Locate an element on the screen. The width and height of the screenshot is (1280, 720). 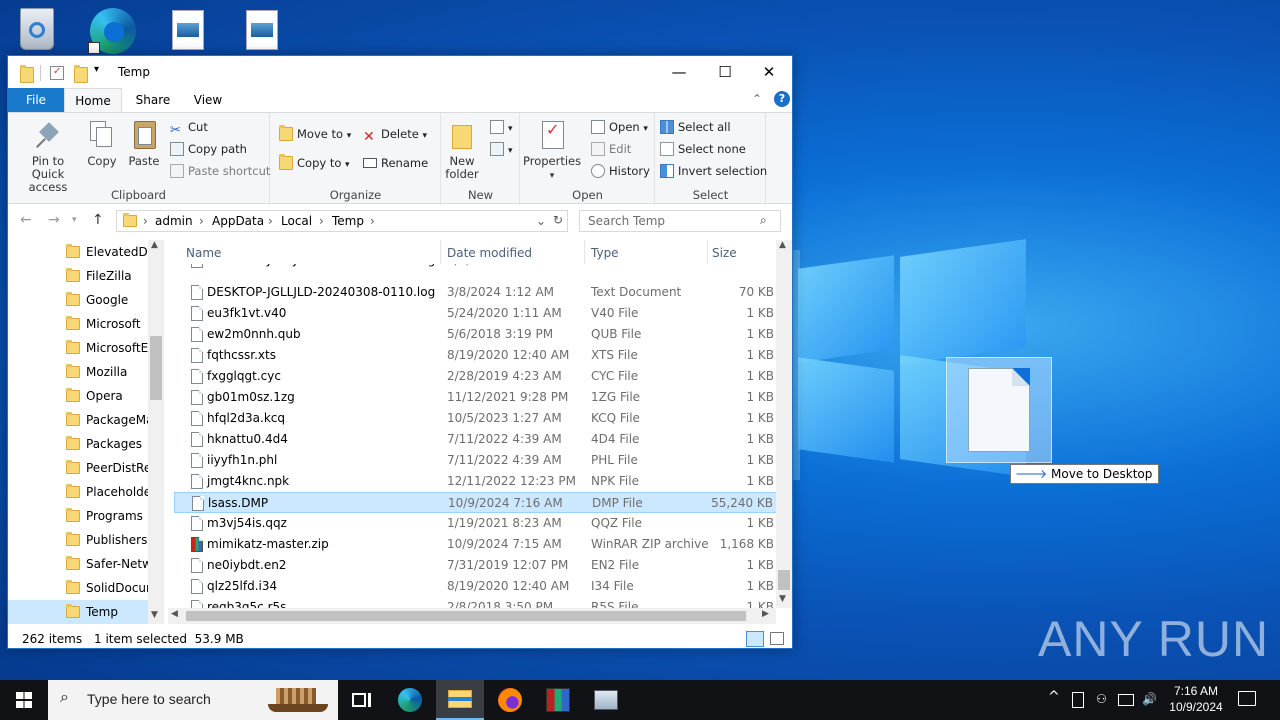
firefox-taskbar-button is located at coordinates (510, 700).